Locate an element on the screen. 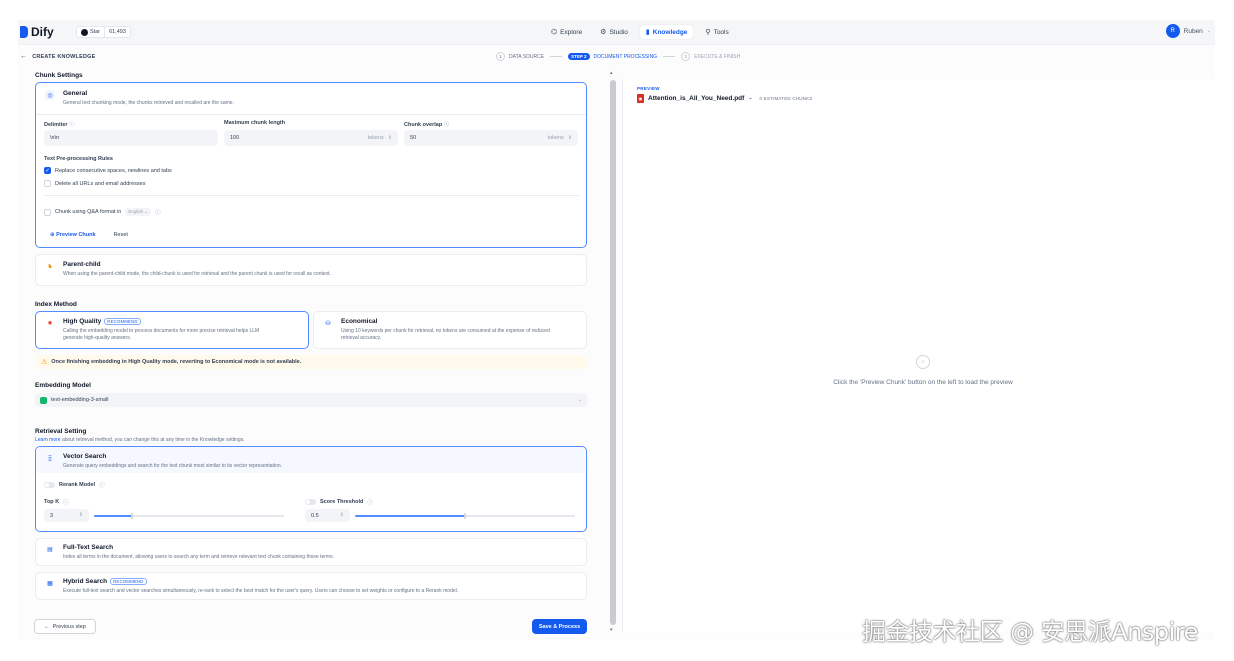 Image resolution: width=1234 pixels, height=661 pixels. max-length-unit: tokens is located at coordinates (375, 138).